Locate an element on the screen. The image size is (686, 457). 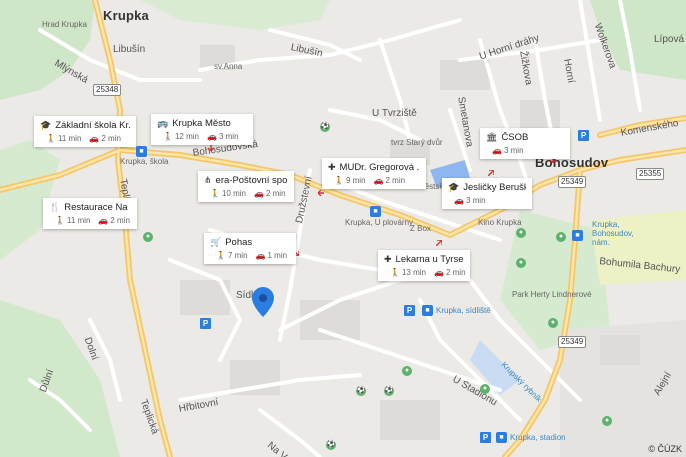
poi-card-posta: ⋔era-Poštovní spoř... 🚶10 min 🚗2 min is located at coordinates (246, 186).